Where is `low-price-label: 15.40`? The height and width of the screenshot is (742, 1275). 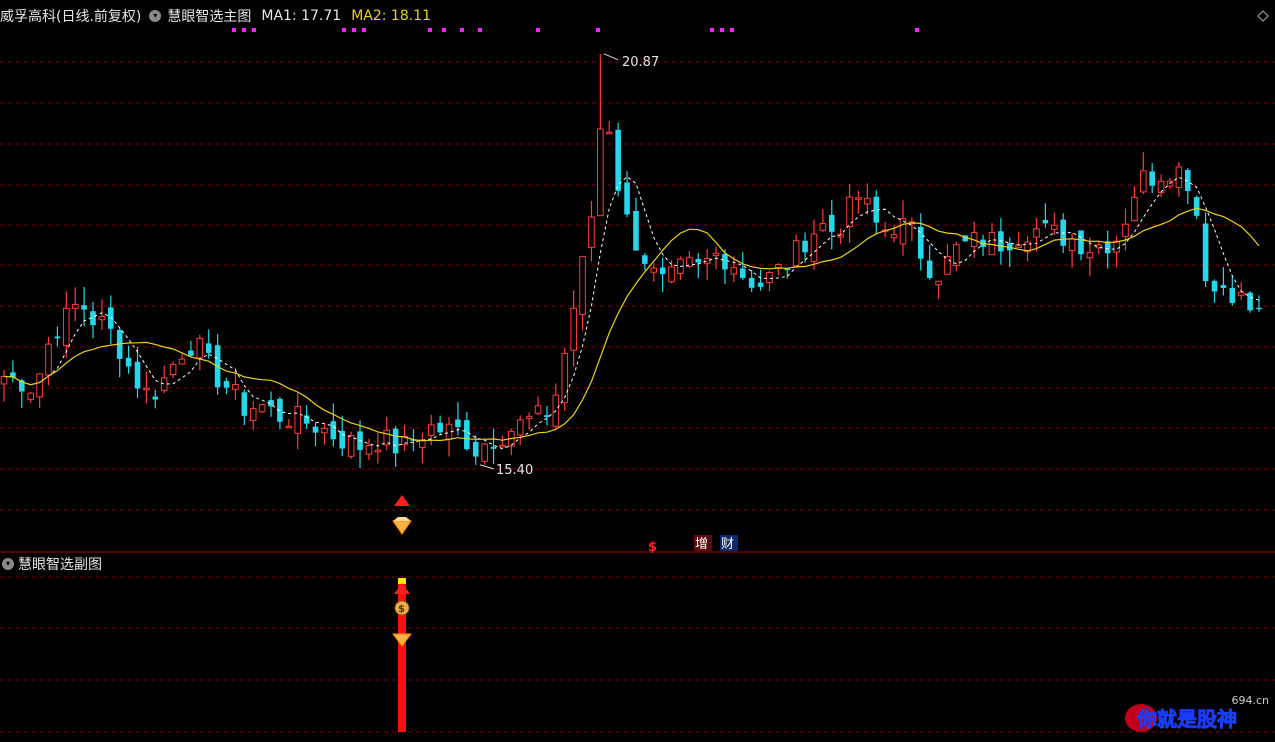
low-price-label: 15.40 is located at coordinates (514, 470).